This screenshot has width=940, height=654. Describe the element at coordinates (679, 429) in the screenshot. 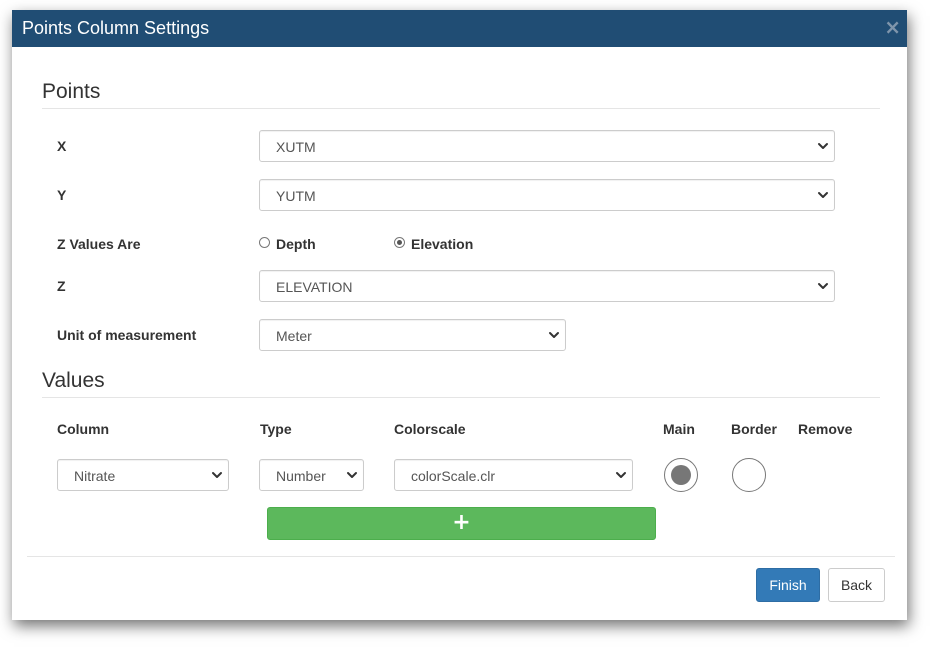

I see `column-header-main: Main` at that location.